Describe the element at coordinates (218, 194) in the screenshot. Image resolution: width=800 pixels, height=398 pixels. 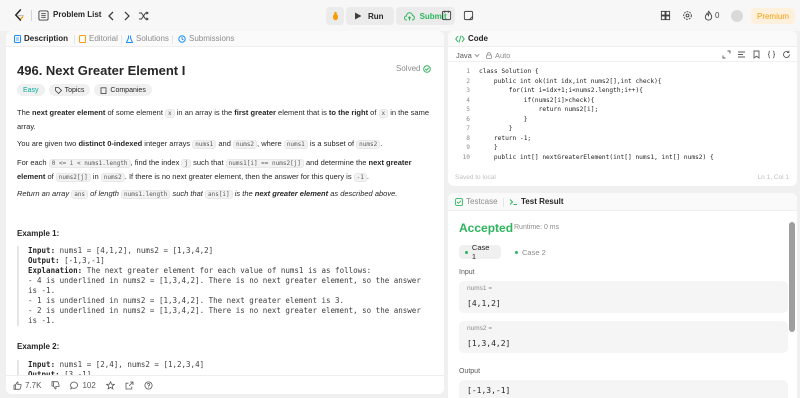
I see `inline-code: ans[i]` at that location.